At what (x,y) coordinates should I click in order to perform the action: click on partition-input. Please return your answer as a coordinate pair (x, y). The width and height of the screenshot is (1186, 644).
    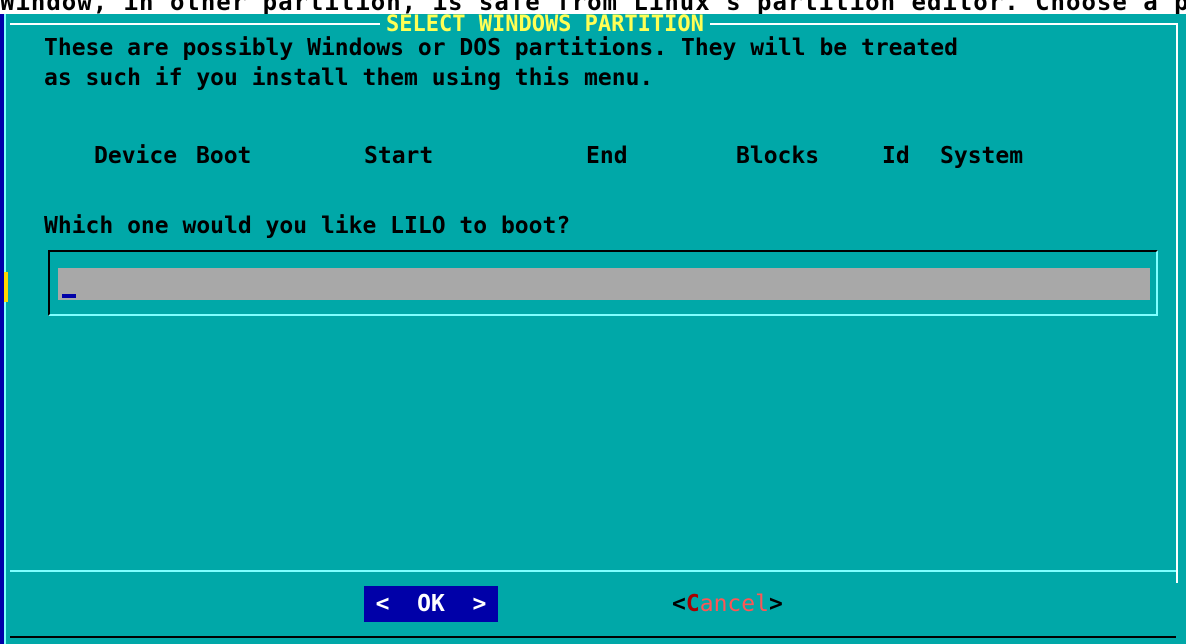
    Looking at the image, I should click on (604, 284).